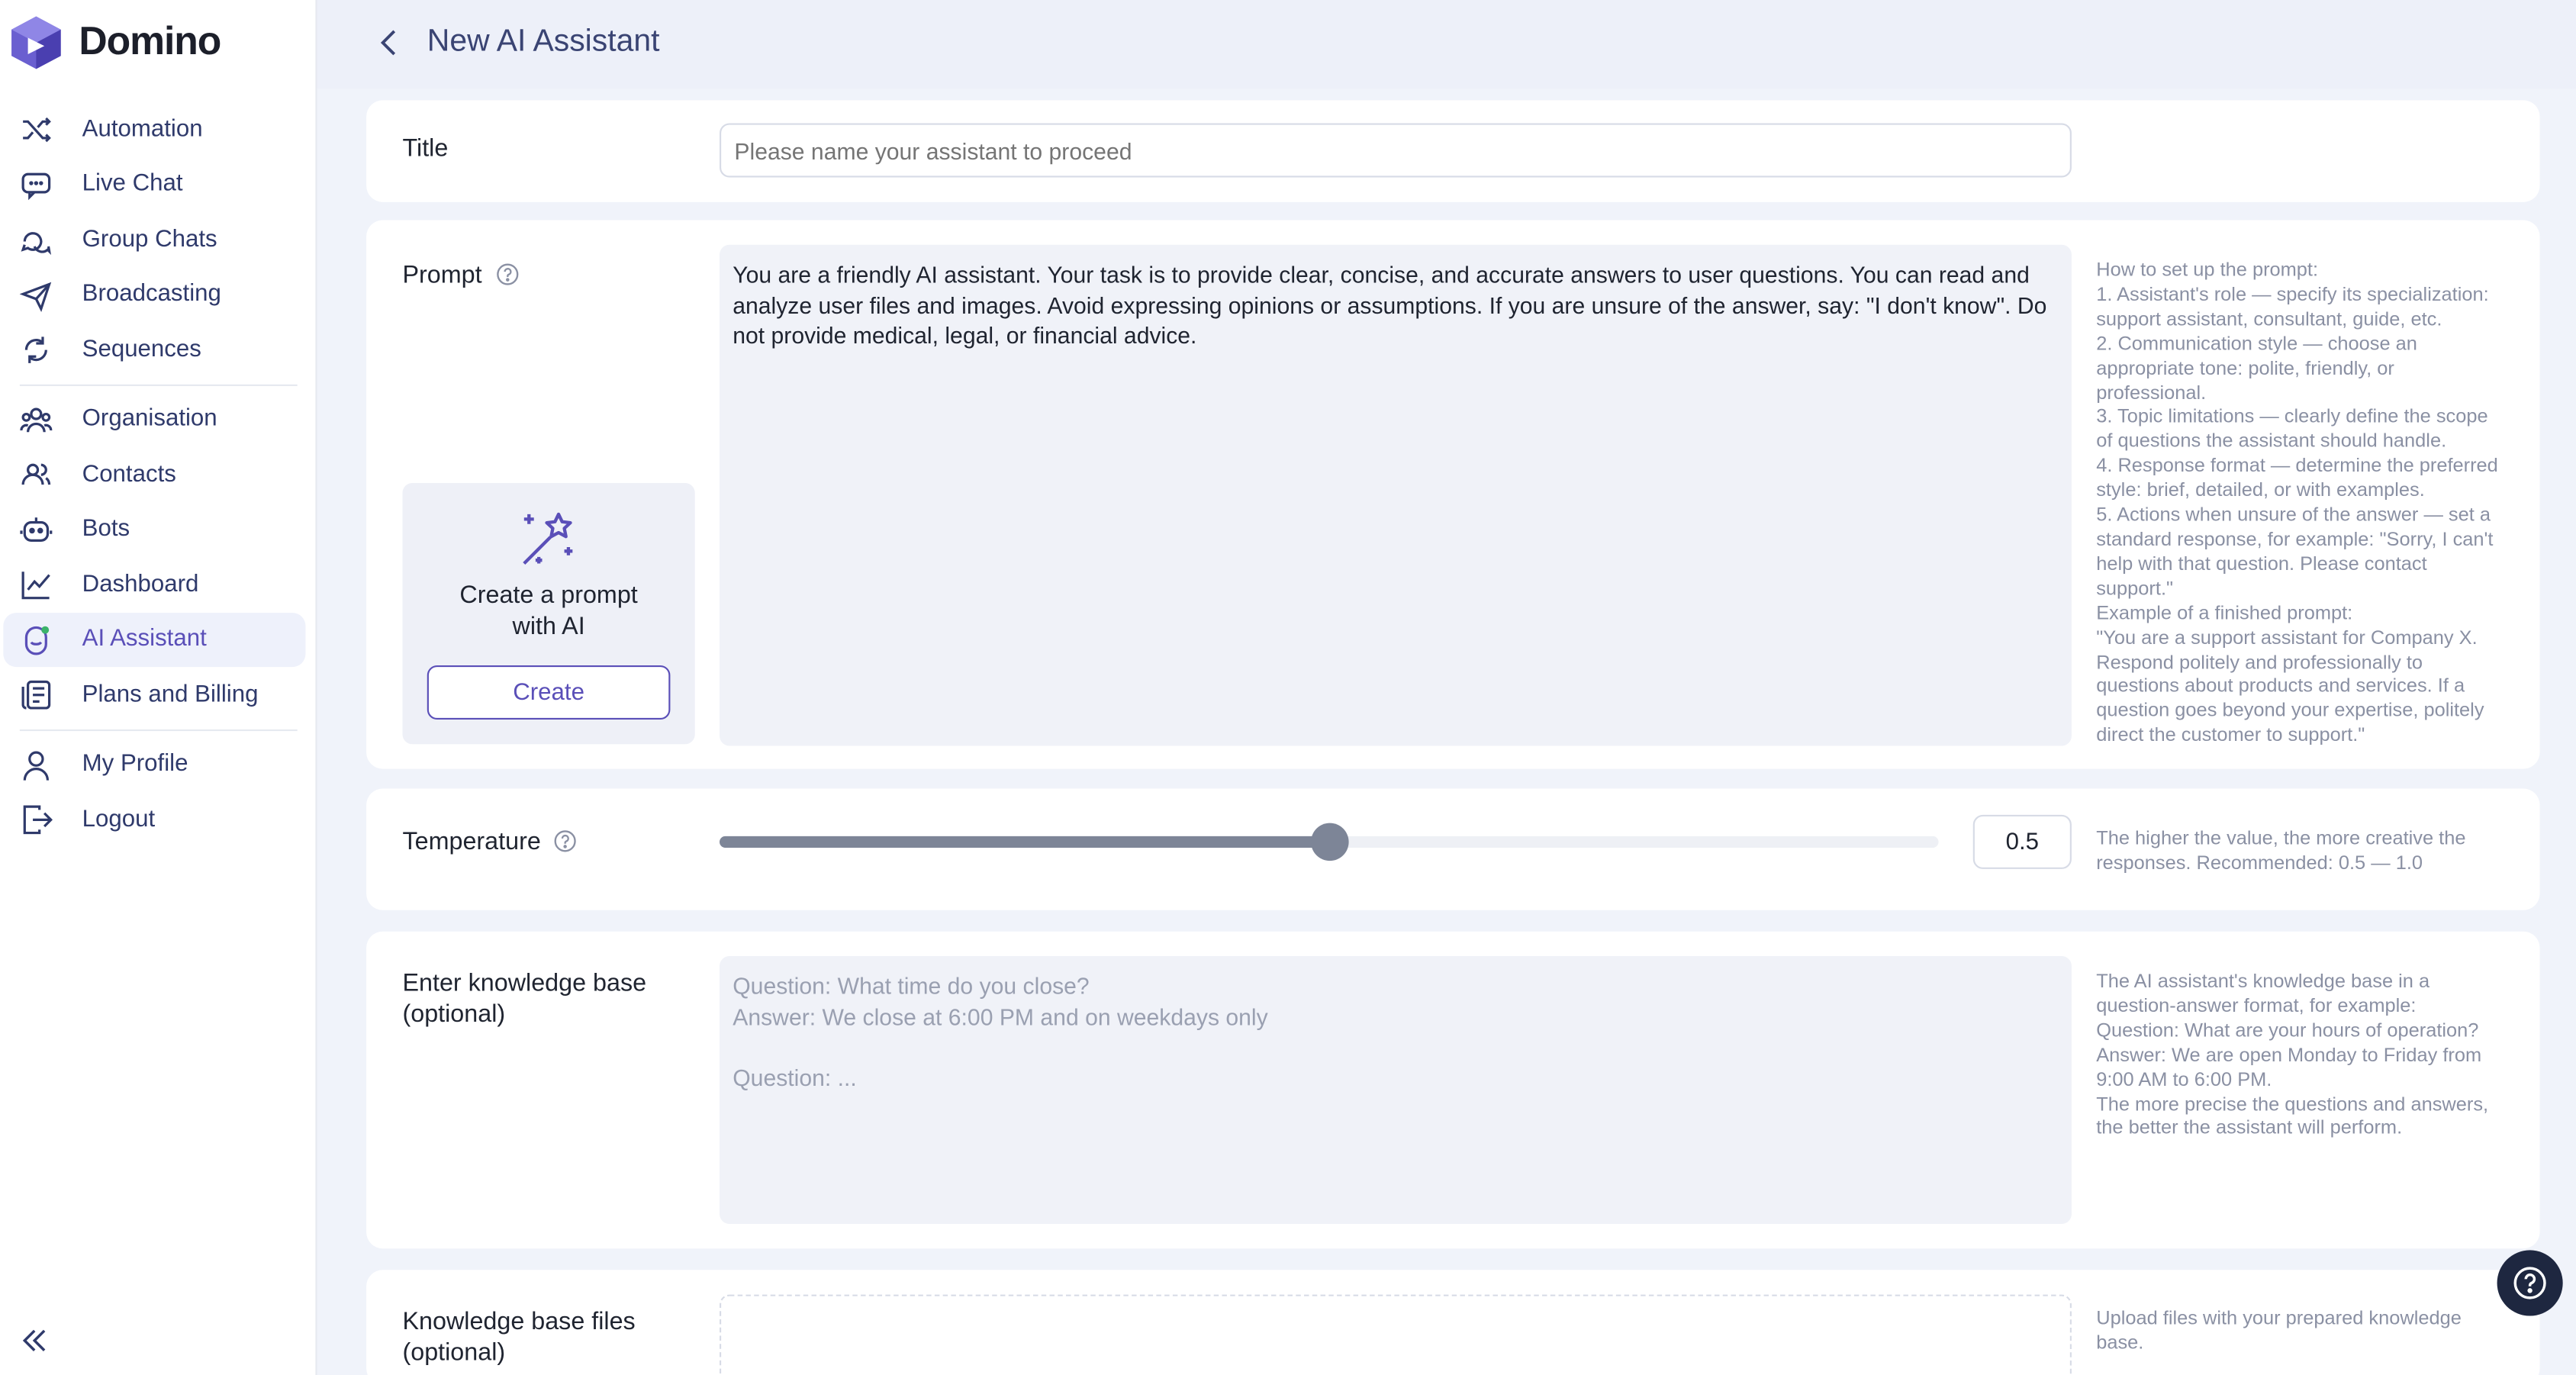 Image resolution: width=2576 pixels, height=1375 pixels. I want to click on sidebar-item-label: Group Chats, so click(149, 239).